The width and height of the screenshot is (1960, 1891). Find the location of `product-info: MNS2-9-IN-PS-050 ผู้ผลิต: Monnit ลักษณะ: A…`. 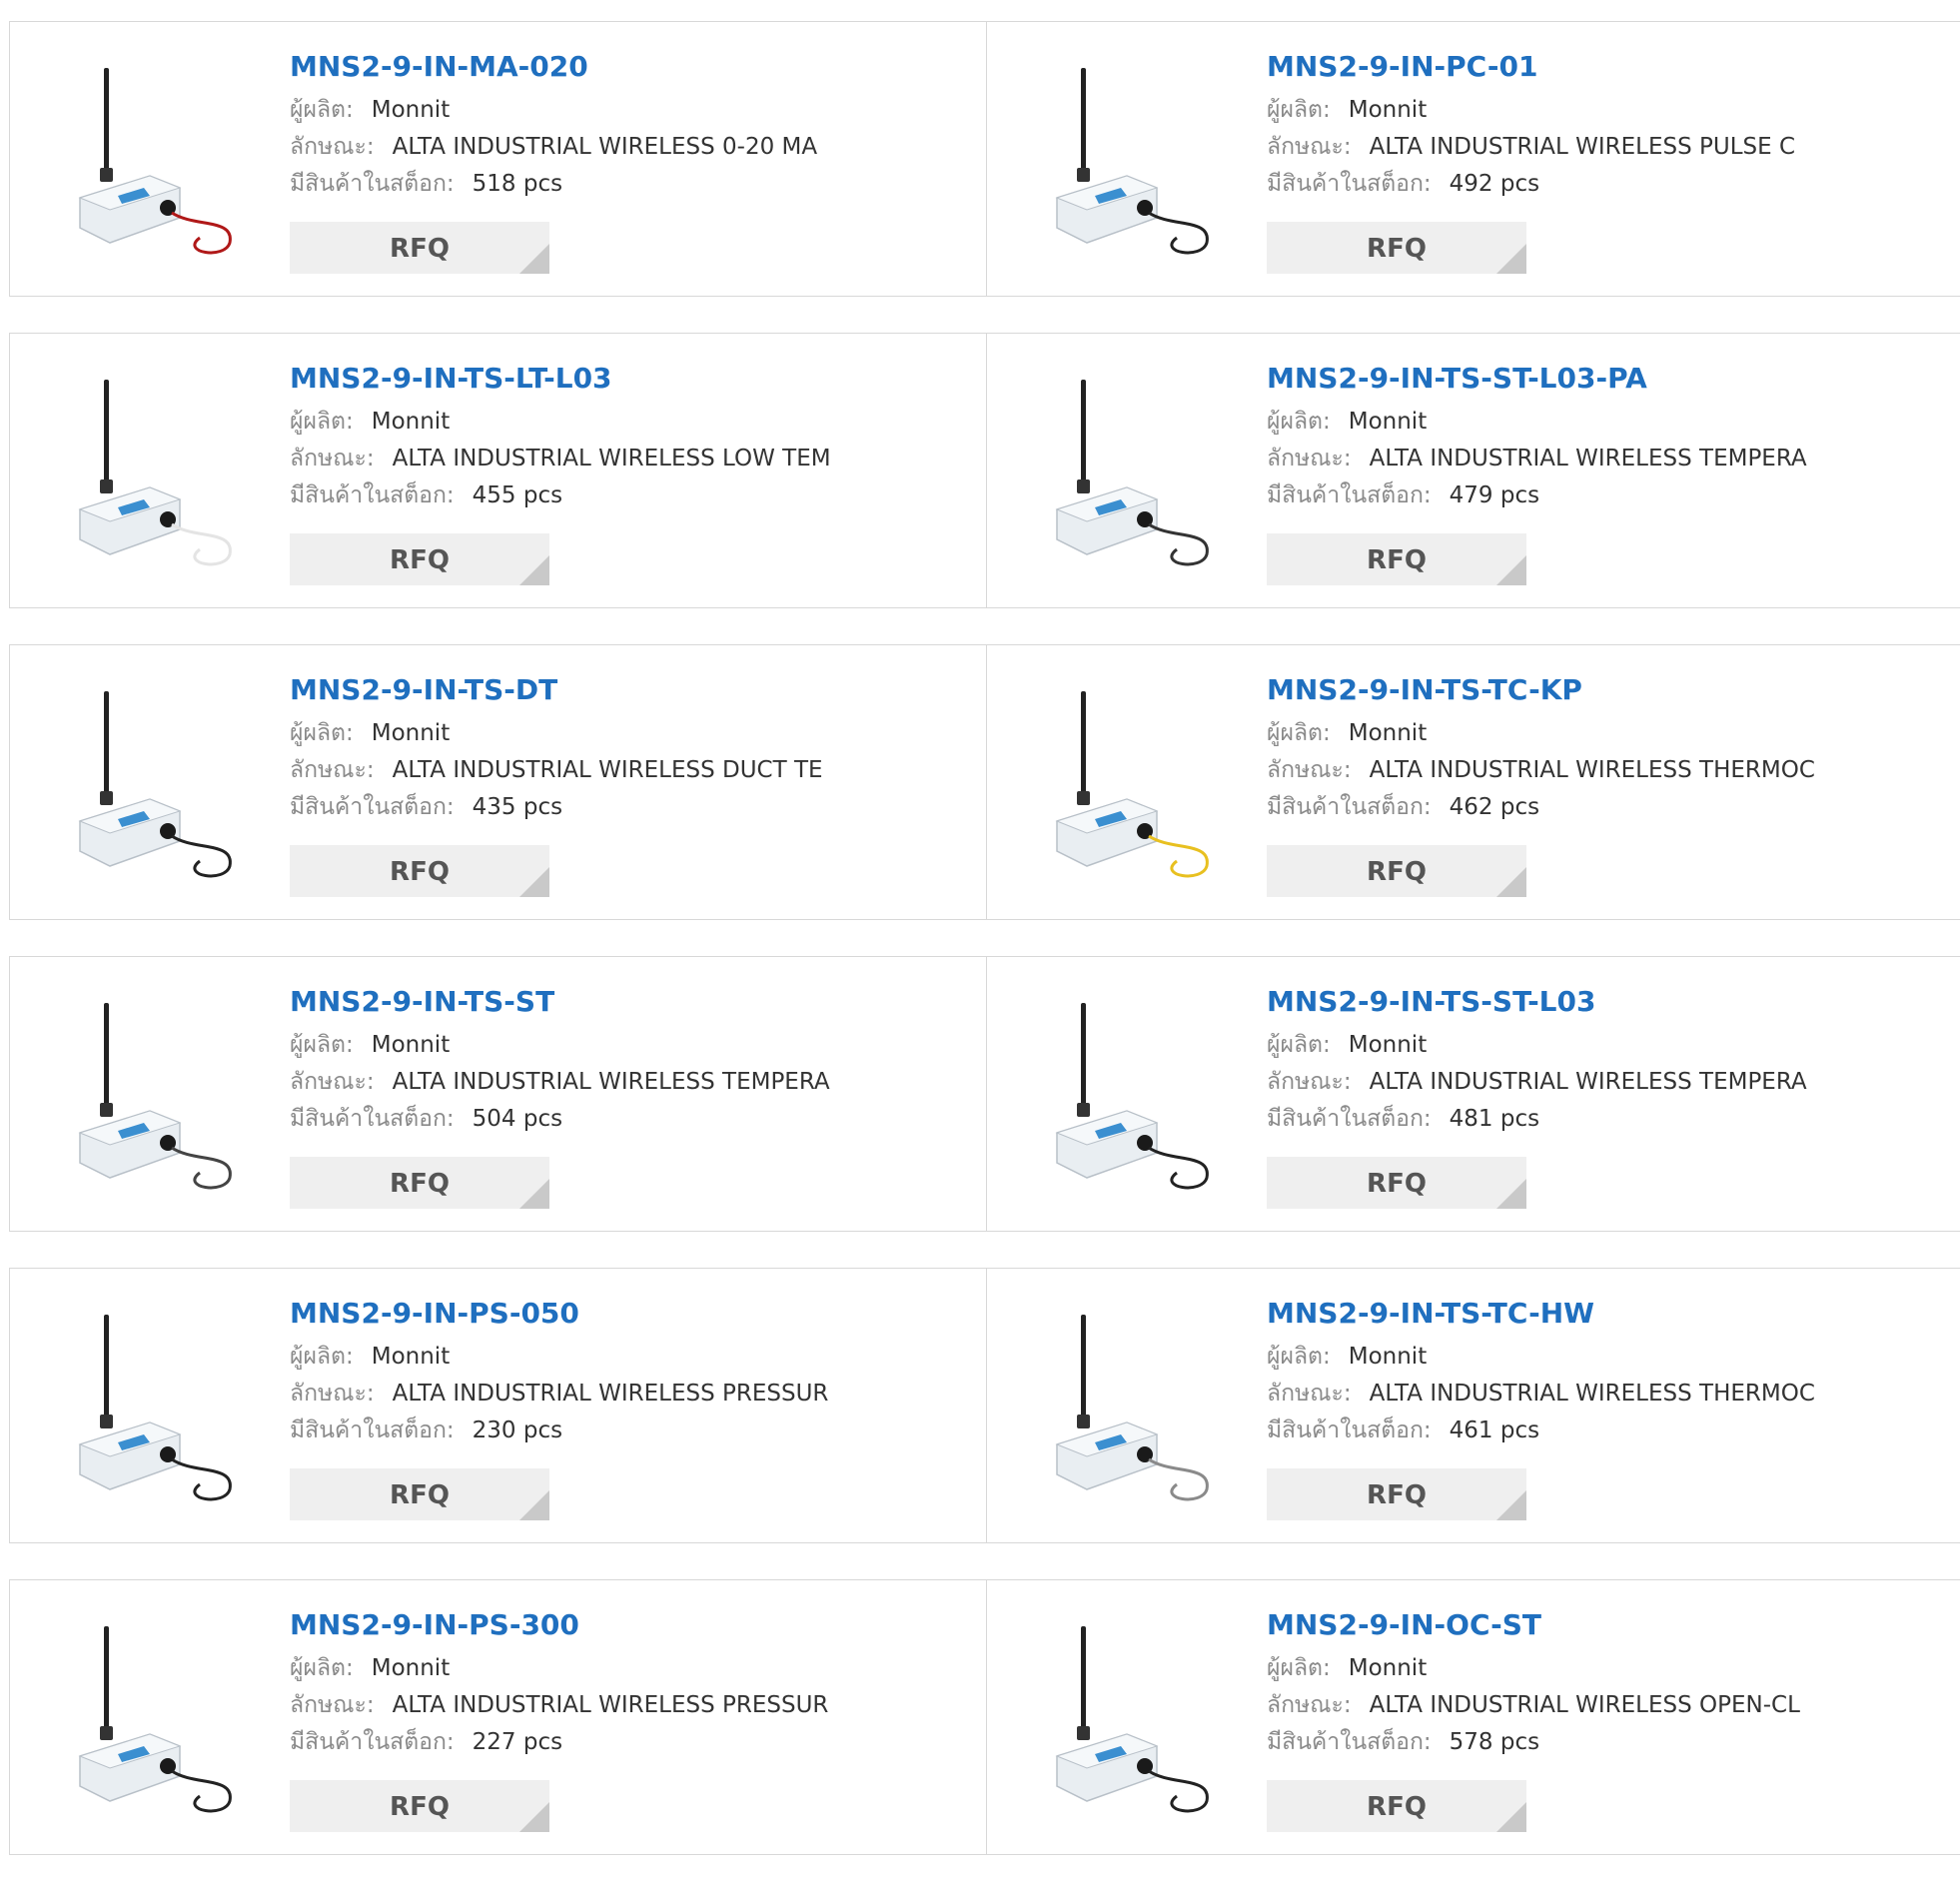

product-info: MNS2-9-IN-PS-050 ผู้ผลิต: Monnit ลักษณะ: A… is located at coordinates (559, 1373).